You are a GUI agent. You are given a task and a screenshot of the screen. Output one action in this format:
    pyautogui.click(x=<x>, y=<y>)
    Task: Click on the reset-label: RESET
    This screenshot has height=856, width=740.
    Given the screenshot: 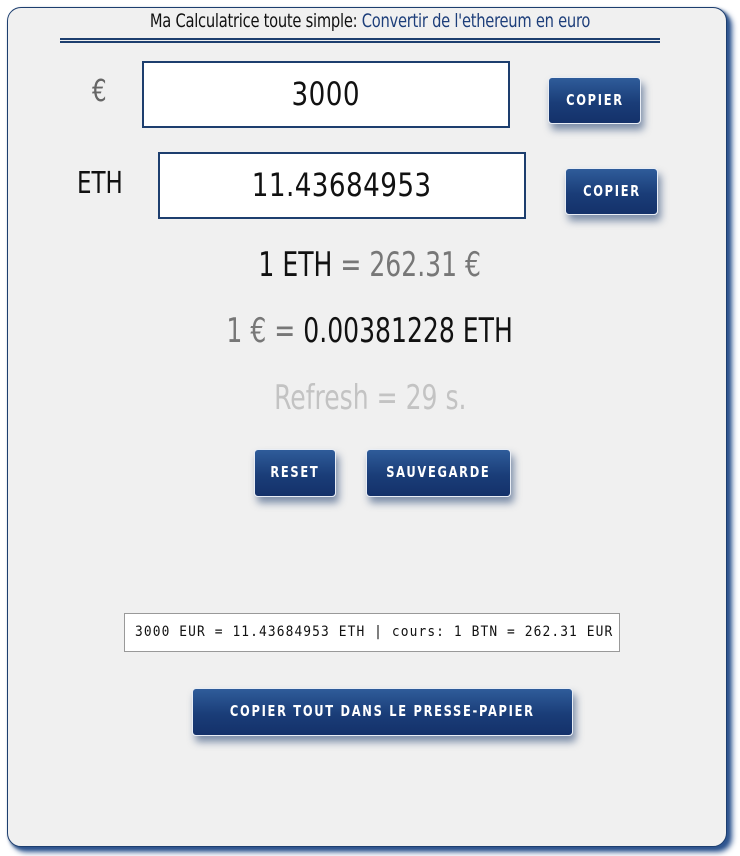 What is the action you would take?
    pyautogui.click(x=295, y=472)
    